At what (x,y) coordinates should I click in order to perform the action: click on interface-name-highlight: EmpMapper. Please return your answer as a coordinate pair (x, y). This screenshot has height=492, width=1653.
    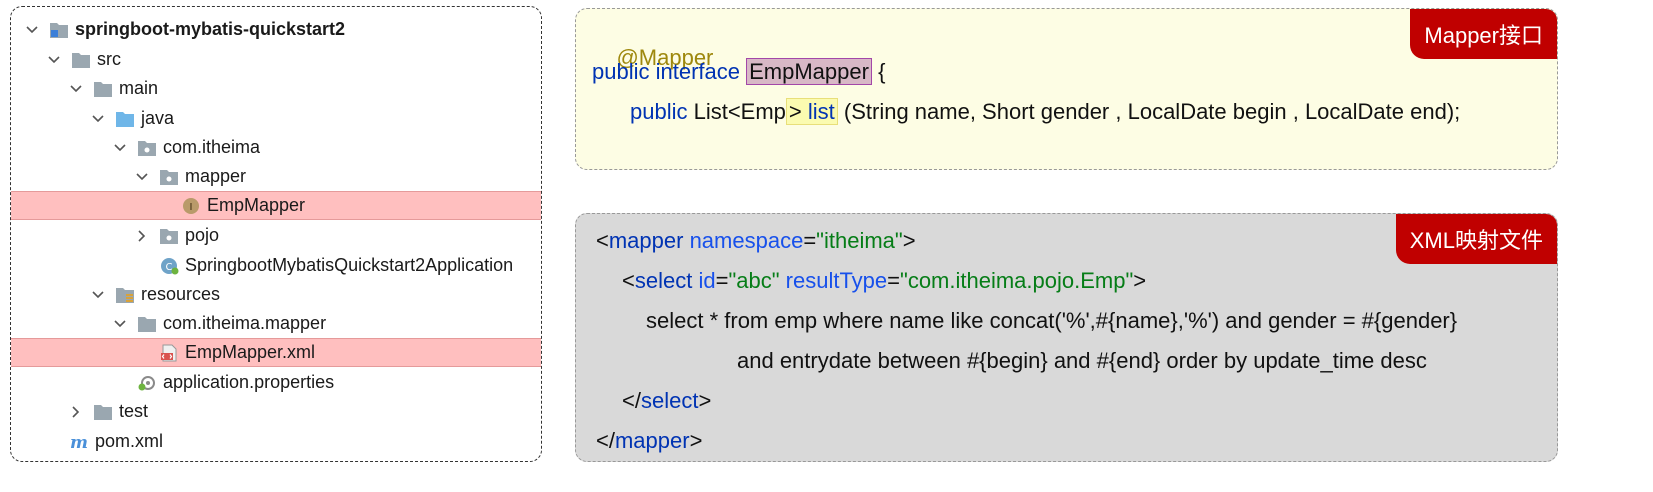
    Looking at the image, I should click on (809, 71).